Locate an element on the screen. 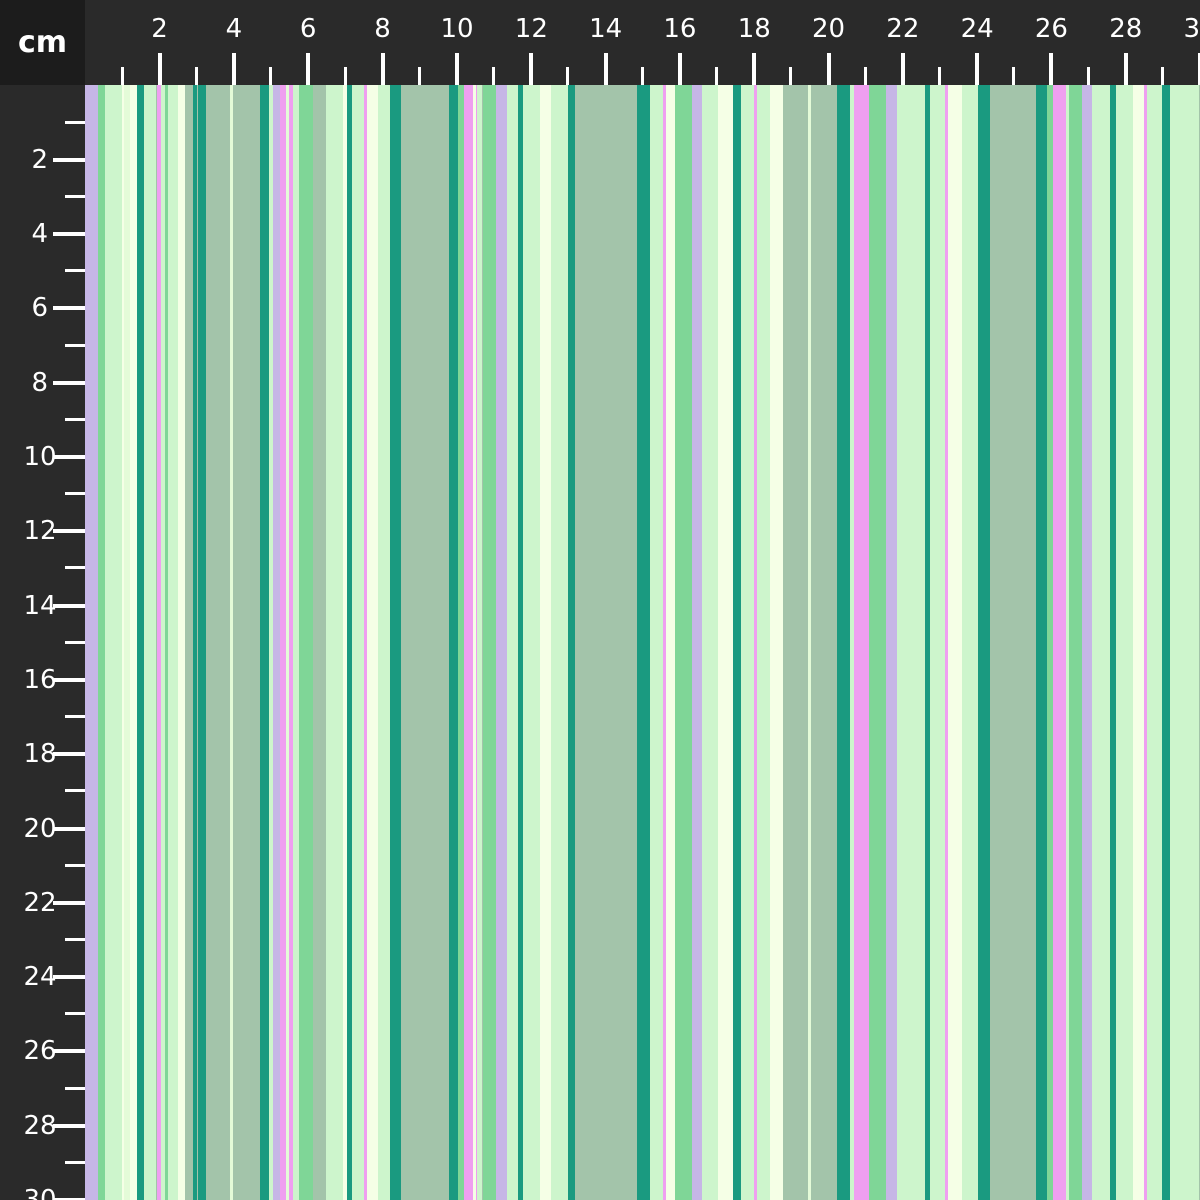  ruler-tick-label: 18 is located at coordinates (40, 754).